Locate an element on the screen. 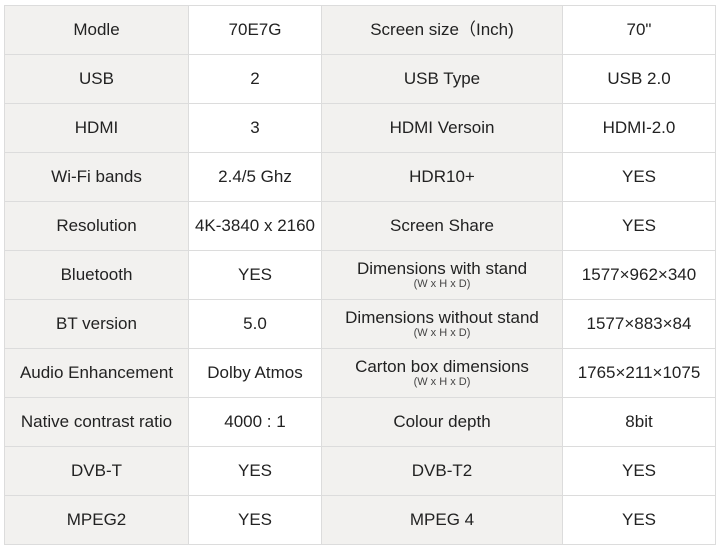 The image size is (720, 549). spec-value-right-text: 1577×883×84 is located at coordinates (639, 324).